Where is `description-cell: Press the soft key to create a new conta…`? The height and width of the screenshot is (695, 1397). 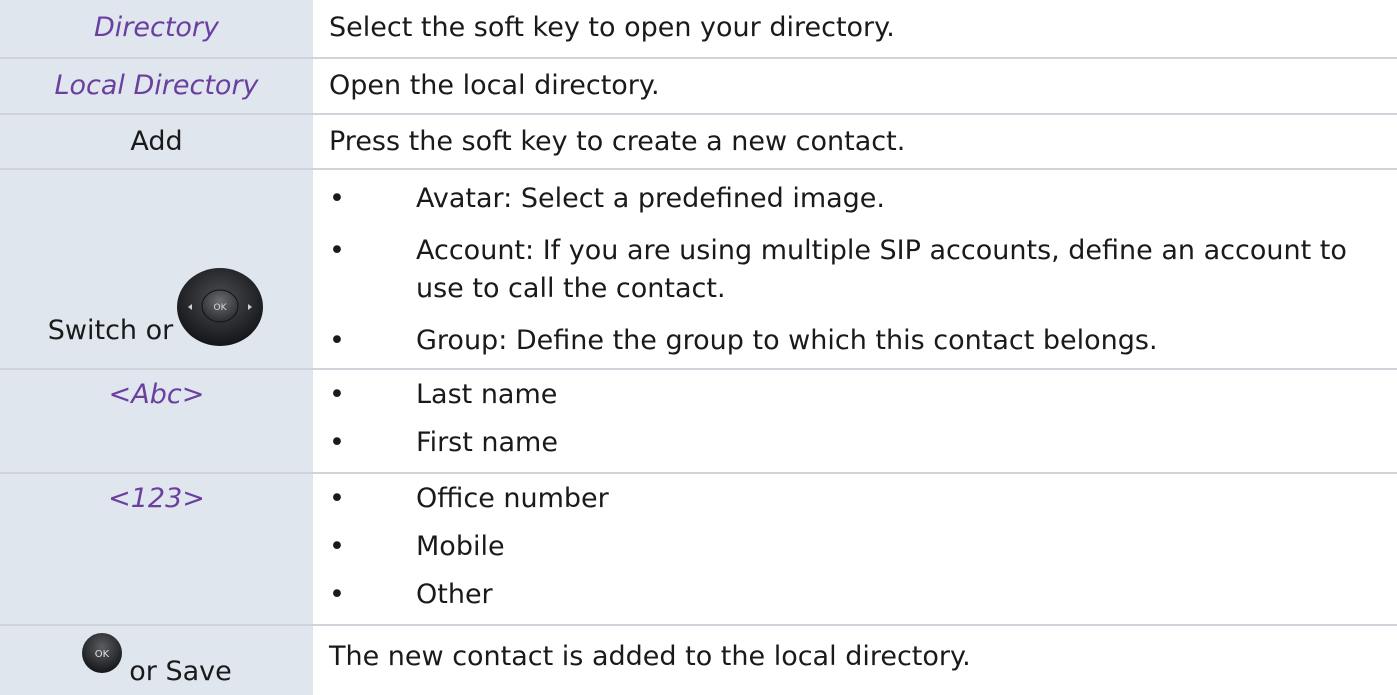 description-cell: Press the soft key to create a new conta… is located at coordinates (855, 142).